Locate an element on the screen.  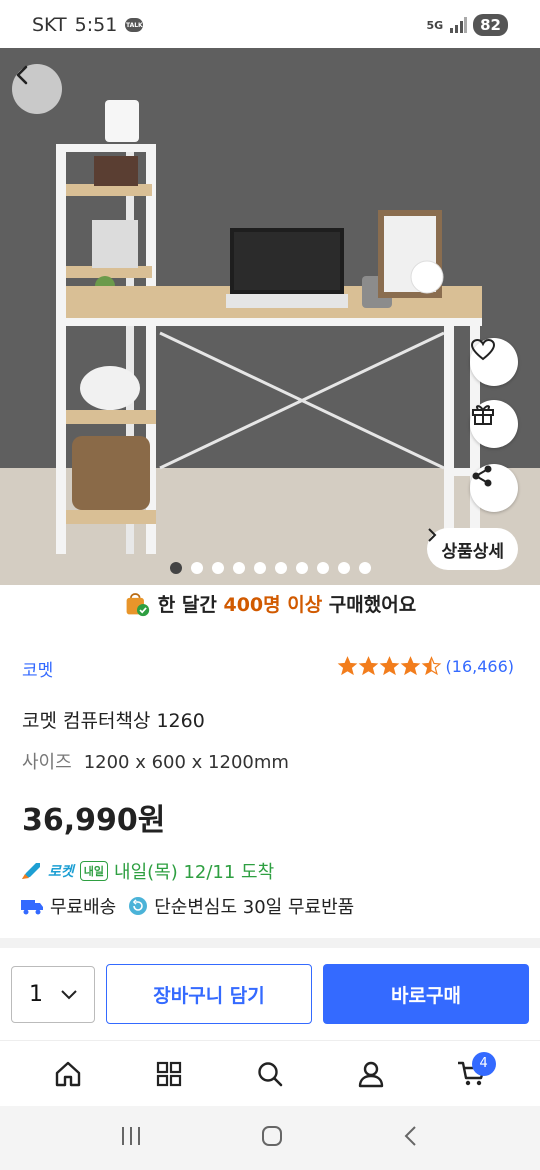
user-icon is located at coordinates (370, 1074).